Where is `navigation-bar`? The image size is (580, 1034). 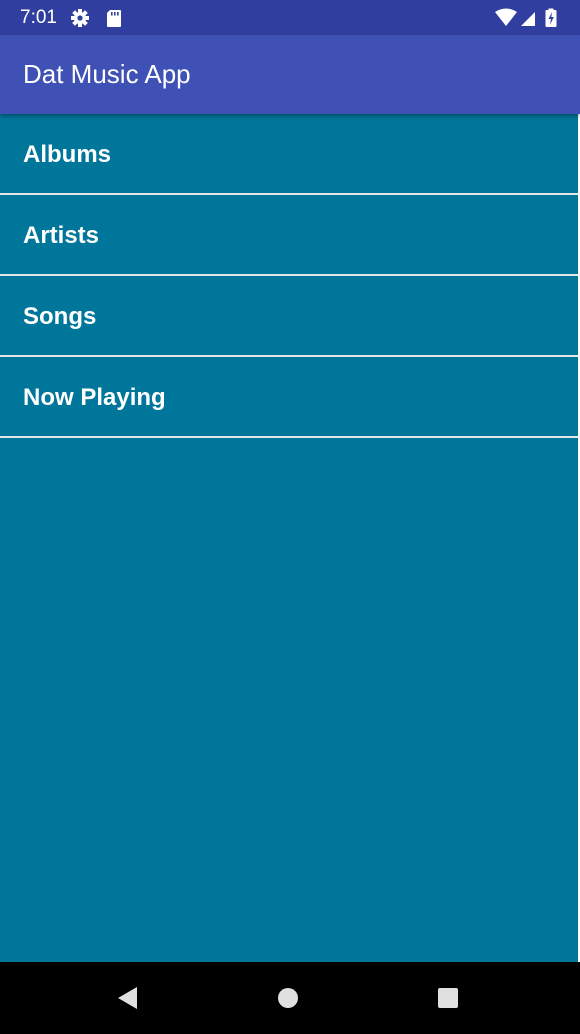 navigation-bar is located at coordinates (290, 998).